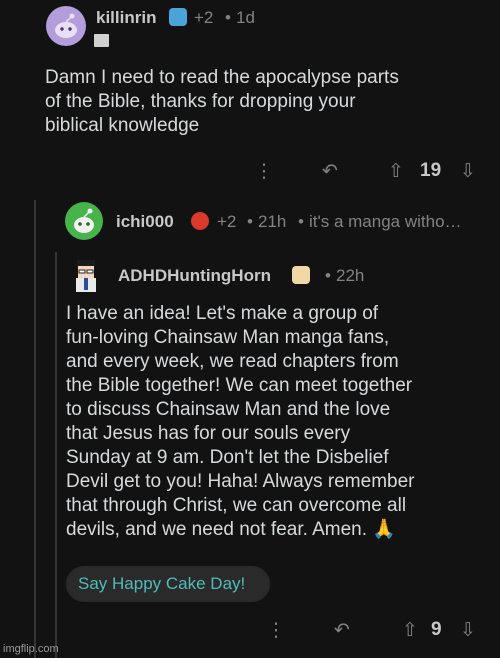 This screenshot has height=658, width=500. I want to click on watermark: imgflip.com, so click(31, 649).